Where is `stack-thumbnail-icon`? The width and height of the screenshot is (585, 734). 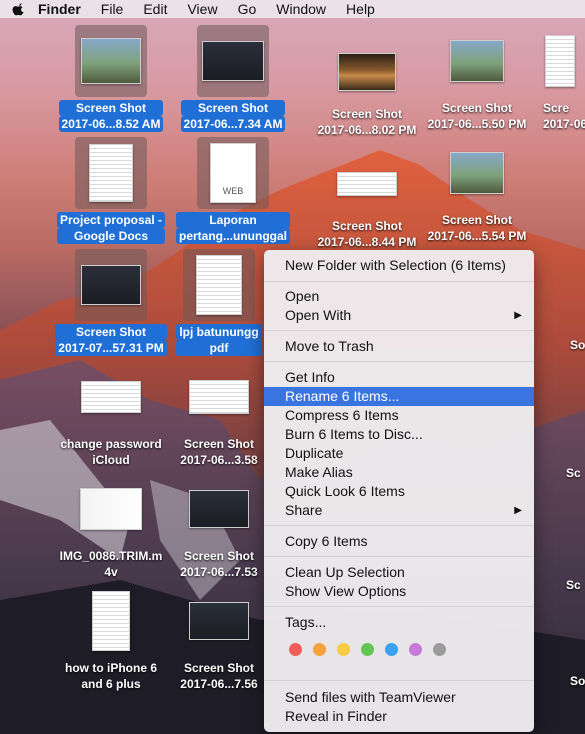
stack-thumbnail-icon is located at coordinates (477, 61).